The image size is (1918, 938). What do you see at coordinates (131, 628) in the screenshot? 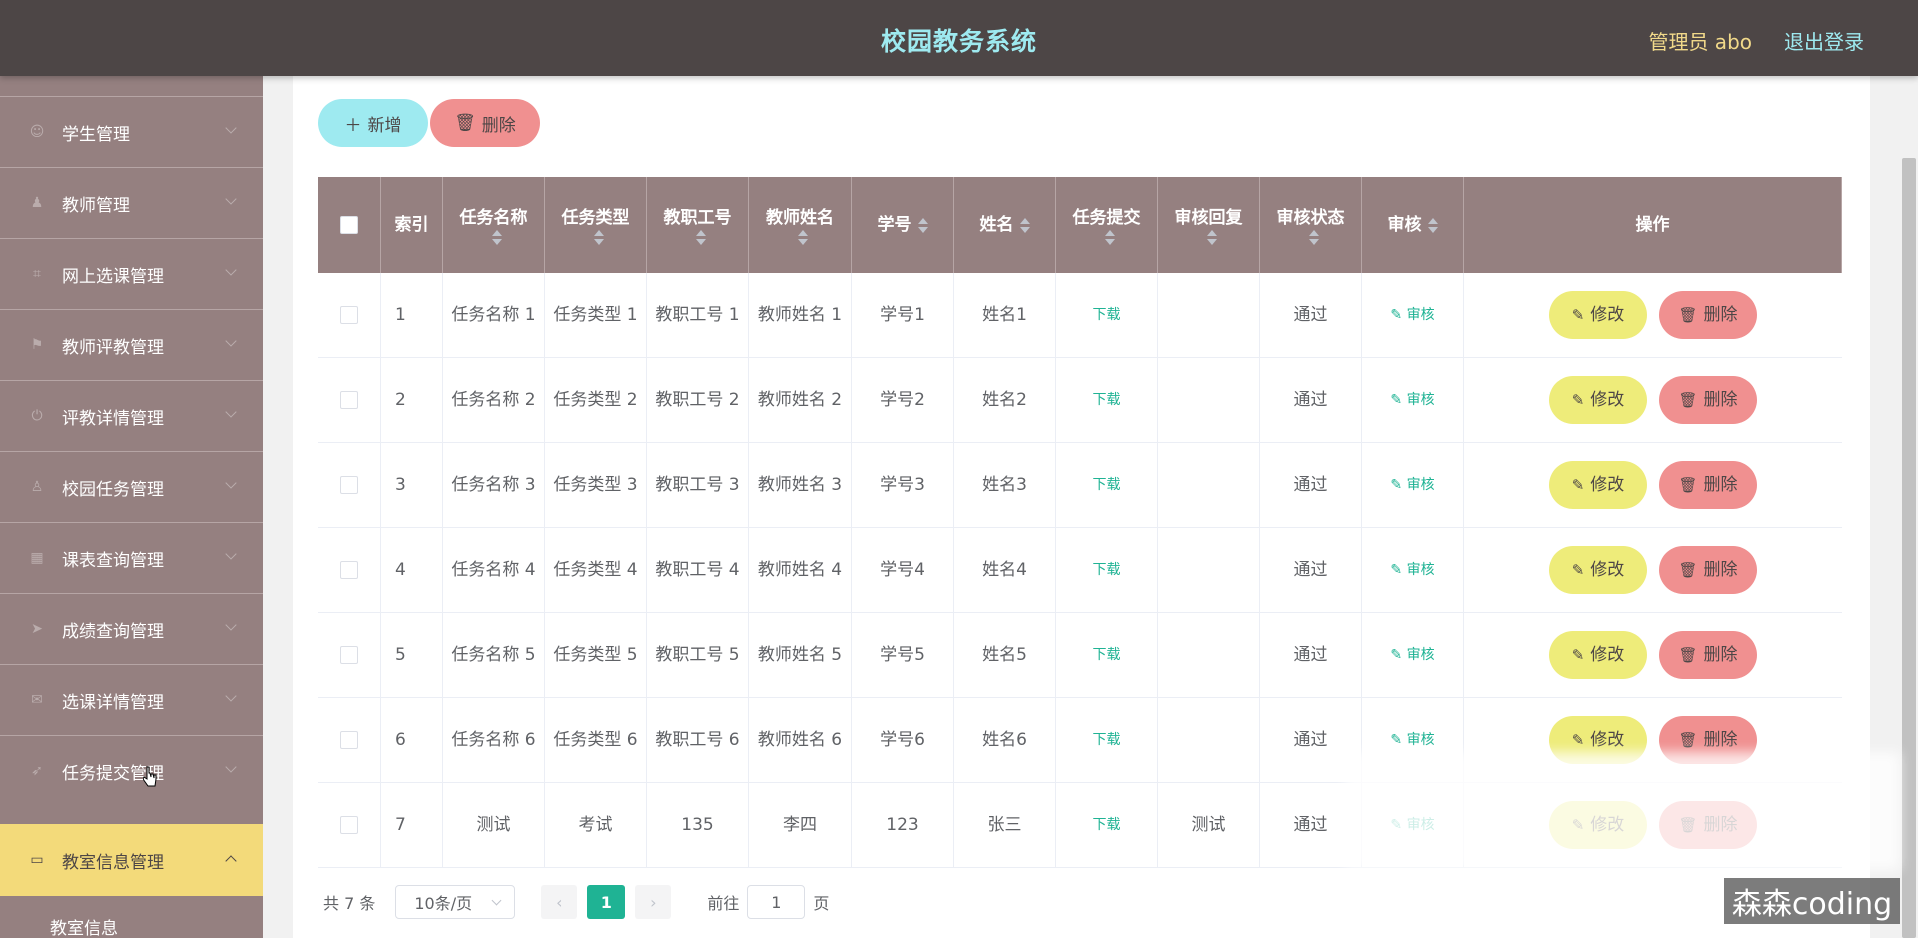
I see `sidebar-item-7: ➤ 成绩查询管理` at bounding box center [131, 628].